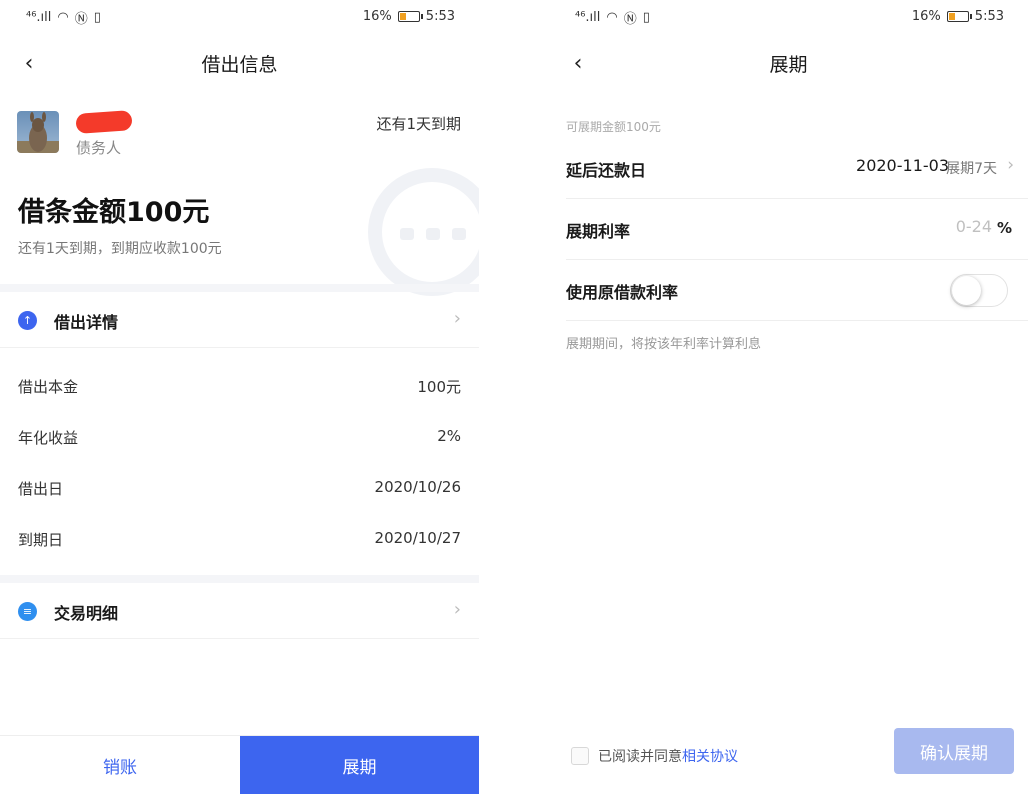 This screenshot has height=800, width=1028. I want to click on detail-value: 2%, so click(449, 436).